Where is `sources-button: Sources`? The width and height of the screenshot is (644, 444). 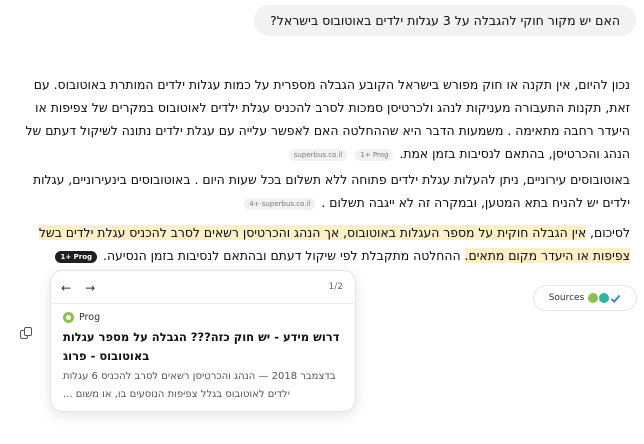 sources-button: Sources is located at coordinates (585, 298).